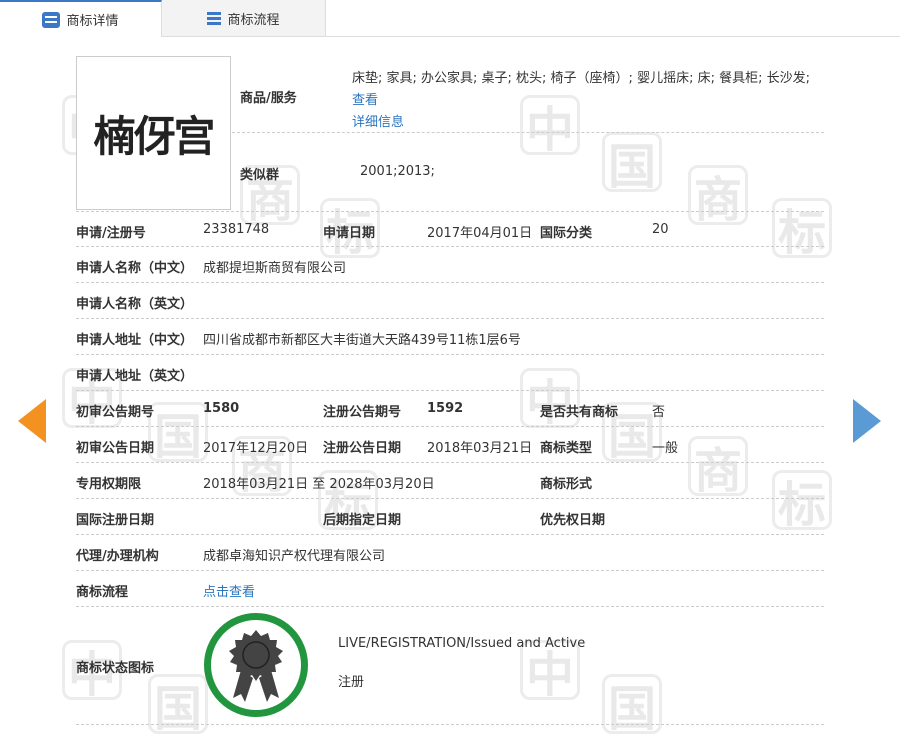  I want to click on apply-date-label: 申请日期, so click(349, 233).